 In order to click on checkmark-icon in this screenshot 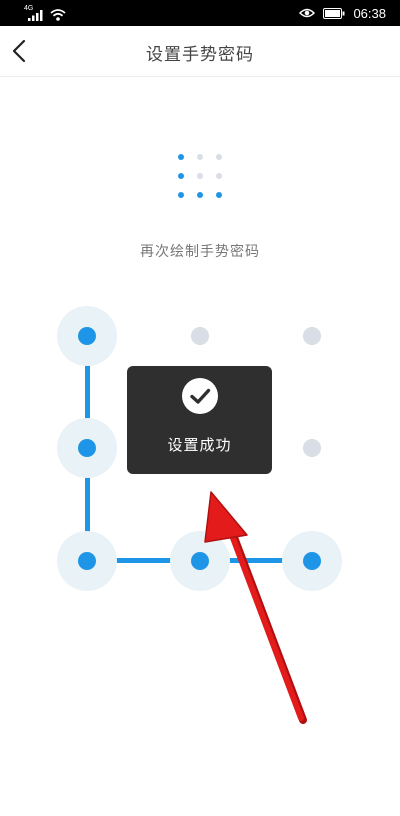, I will do `click(200, 396)`.